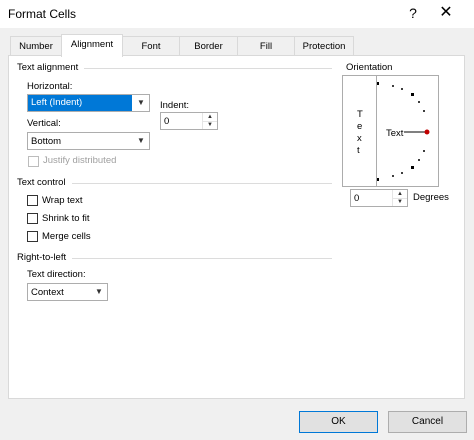  I want to click on horizontal-select: Left (Indent) ▼, so click(88, 103).